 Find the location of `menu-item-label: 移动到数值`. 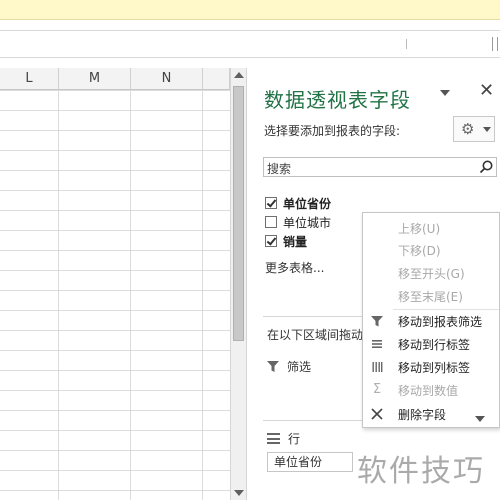

menu-item-label: 移动到数值 is located at coordinates (428, 391).